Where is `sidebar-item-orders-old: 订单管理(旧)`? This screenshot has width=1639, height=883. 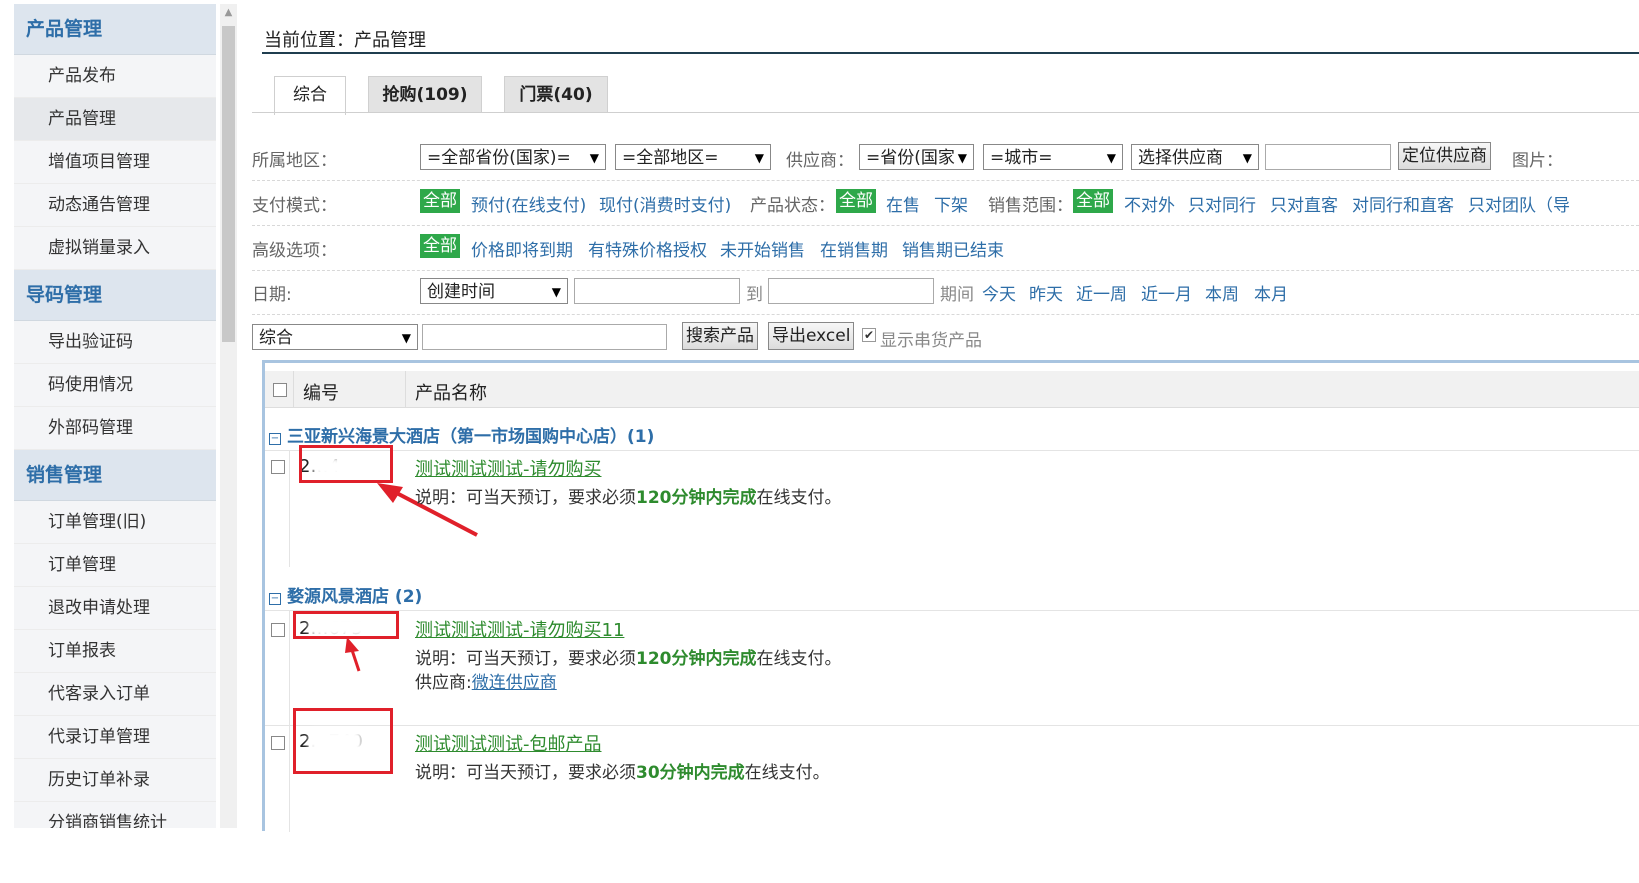
sidebar-item-orders-old: 订单管理(旧) is located at coordinates (115, 522).